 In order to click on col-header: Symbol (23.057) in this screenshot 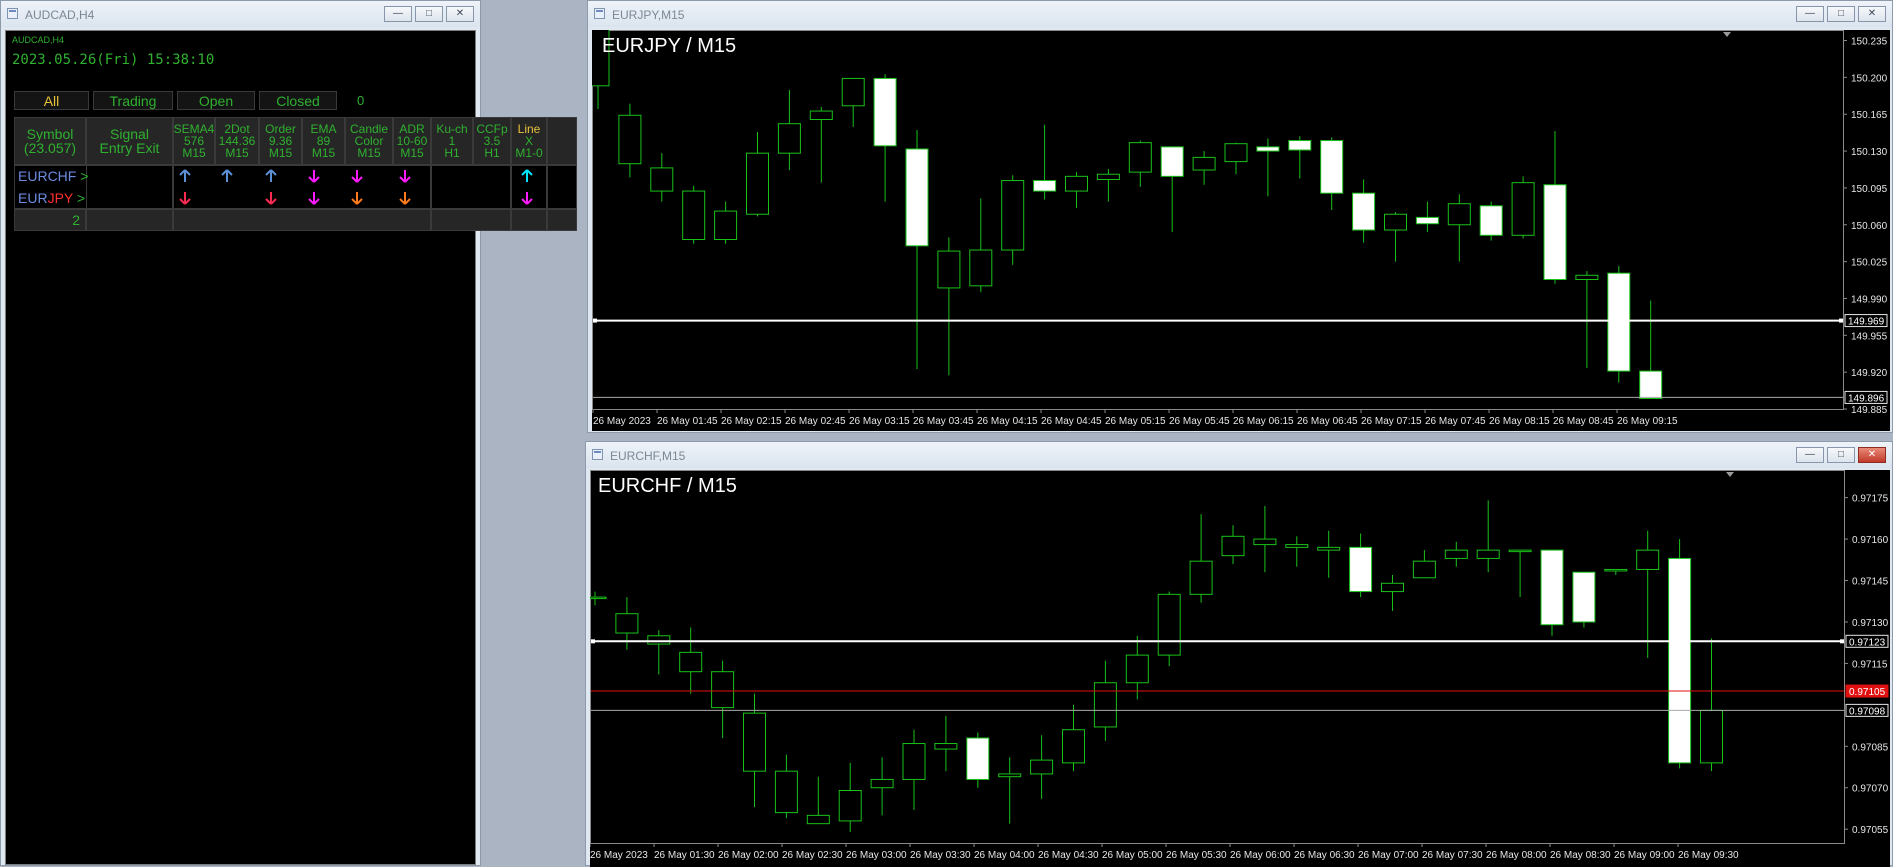, I will do `click(50, 141)`.